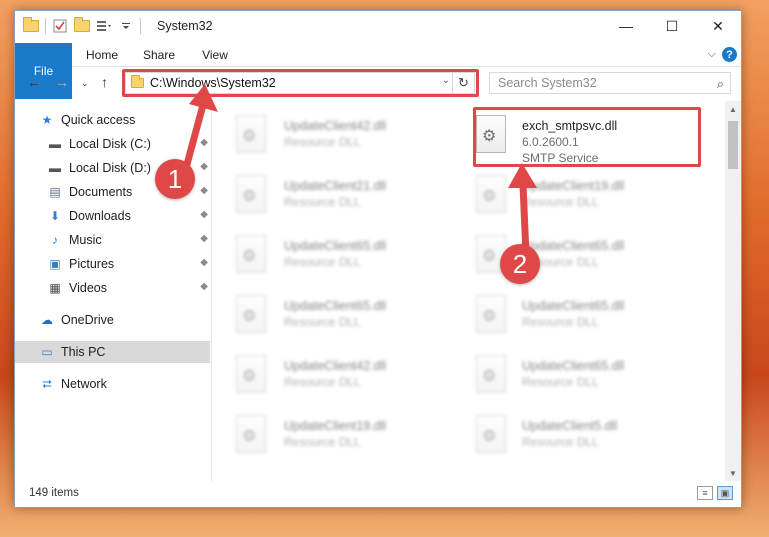 Image resolution: width=769 pixels, height=537 pixels. What do you see at coordinates (54, 493) in the screenshot?
I see `item-count: 149 items` at bounding box center [54, 493].